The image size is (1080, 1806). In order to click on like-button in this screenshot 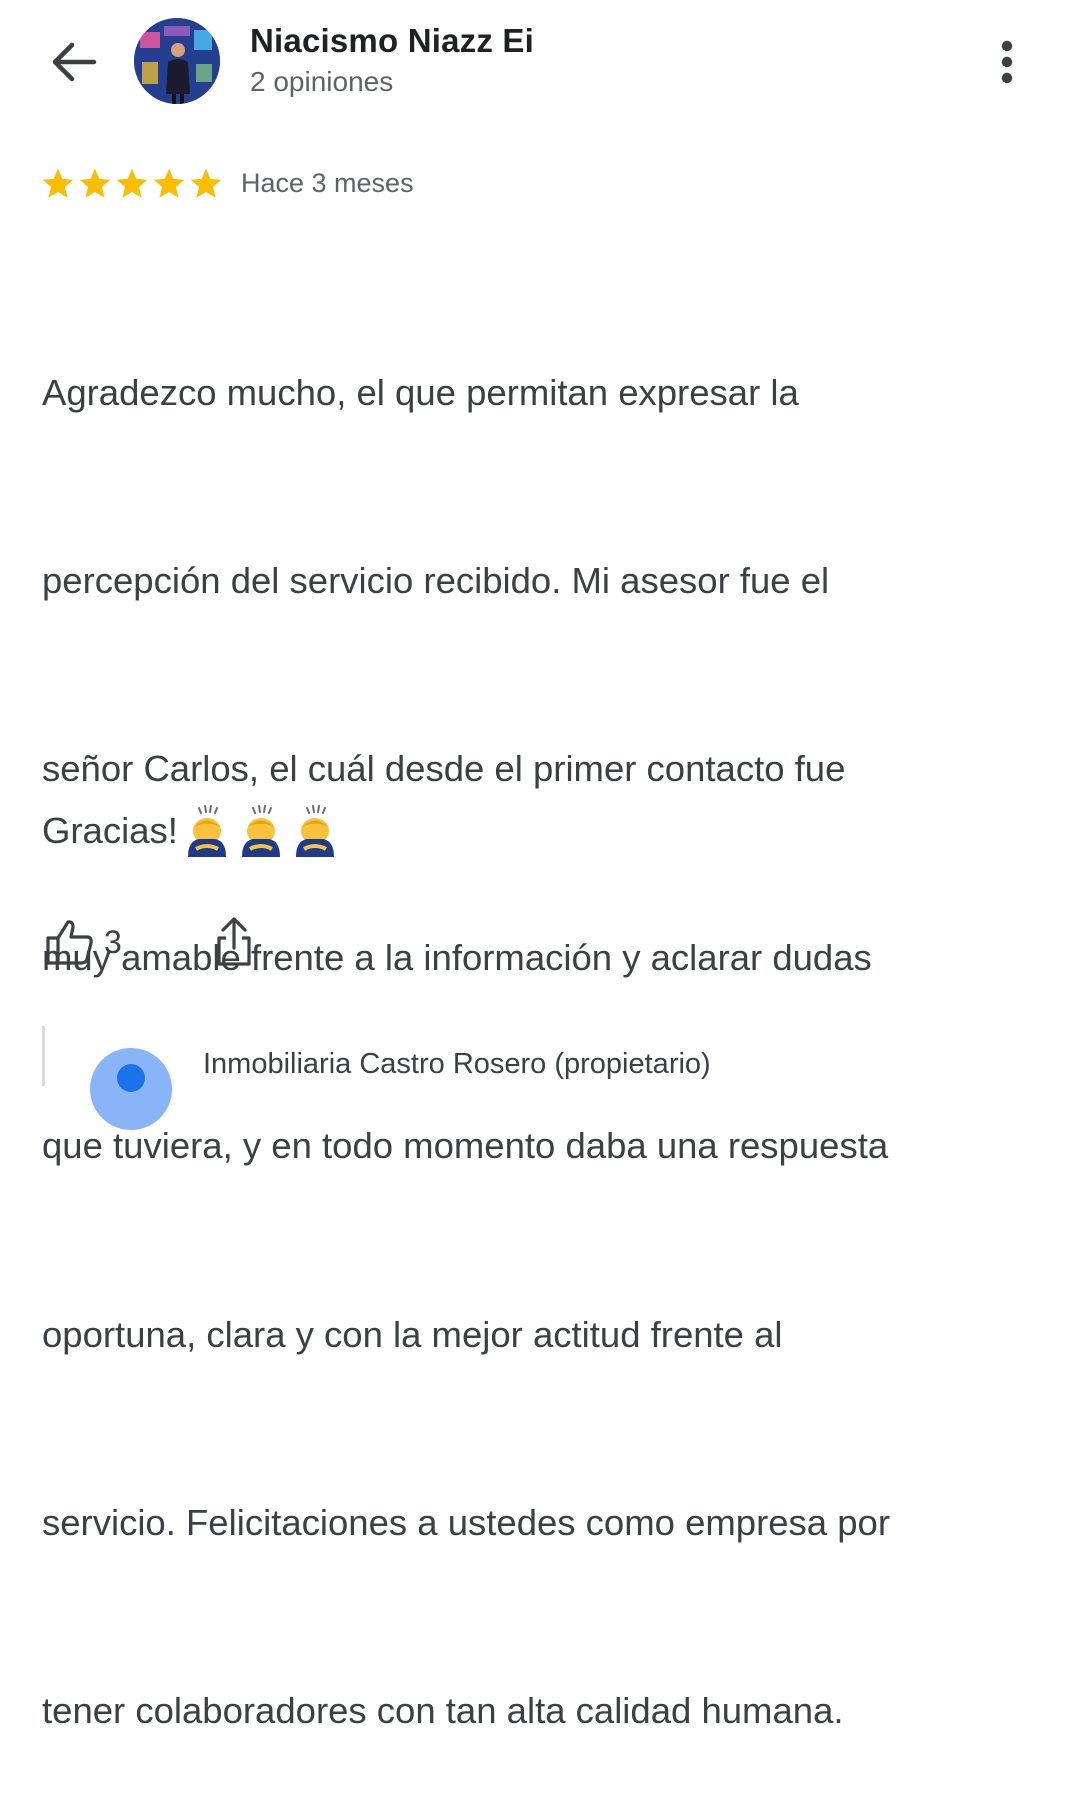, I will do `click(70, 942)`.